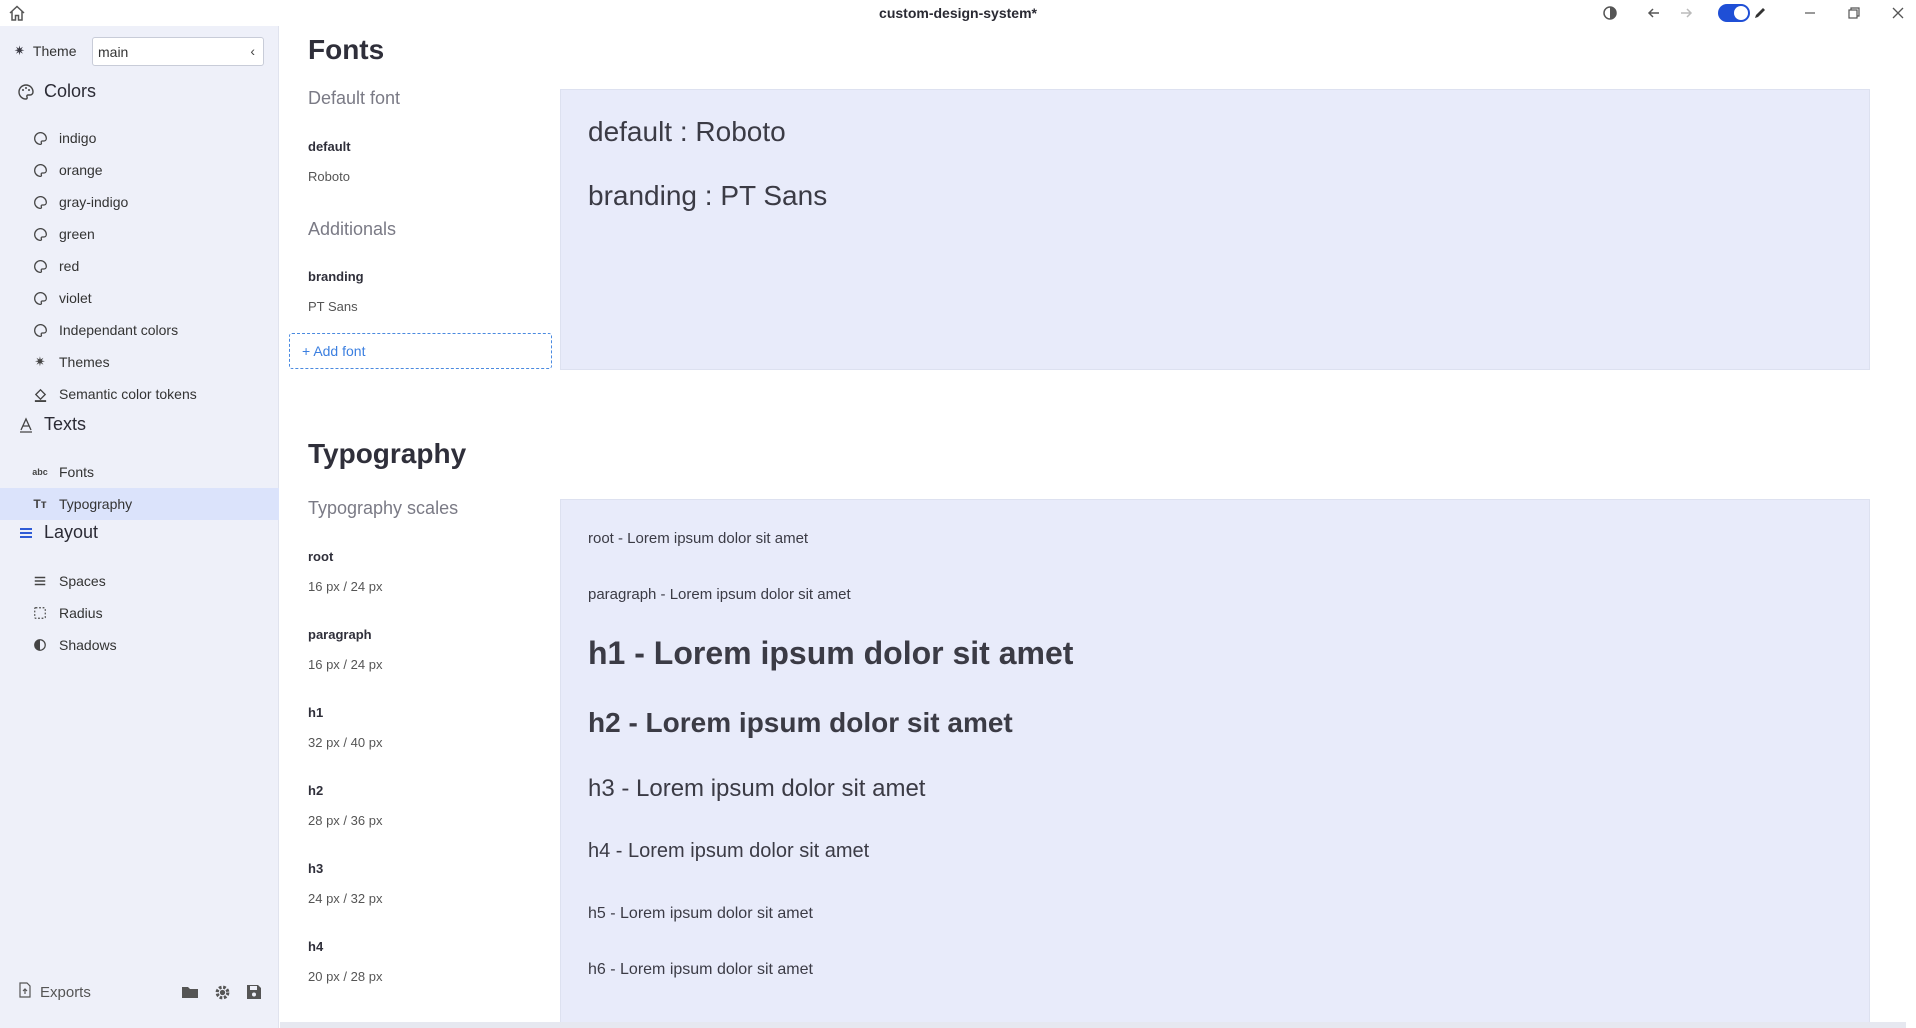 Image resolution: width=1916 pixels, height=1028 pixels. I want to click on scale-value: 24 px / 32 px, so click(345, 898).